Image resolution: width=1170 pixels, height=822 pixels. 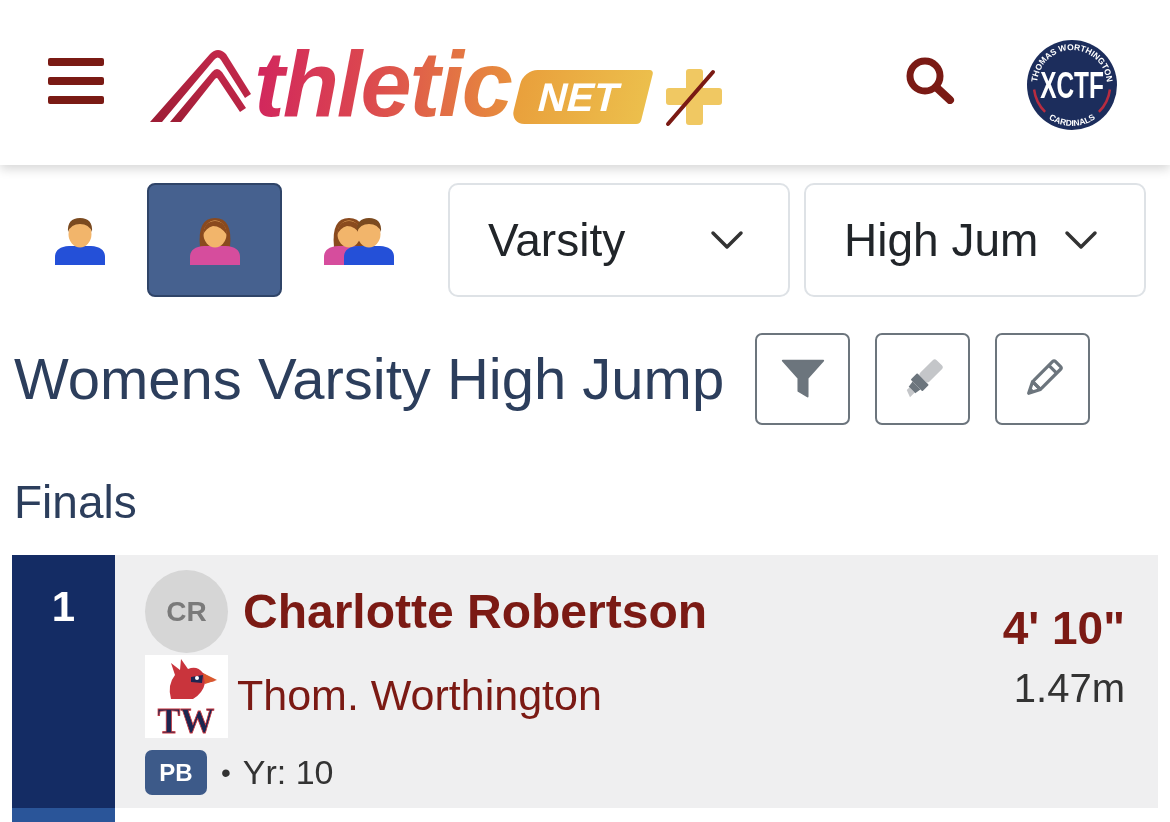 What do you see at coordinates (288, 772) in the screenshot?
I see `grade-text: Yr: 10` at bounding box center [288, 772].